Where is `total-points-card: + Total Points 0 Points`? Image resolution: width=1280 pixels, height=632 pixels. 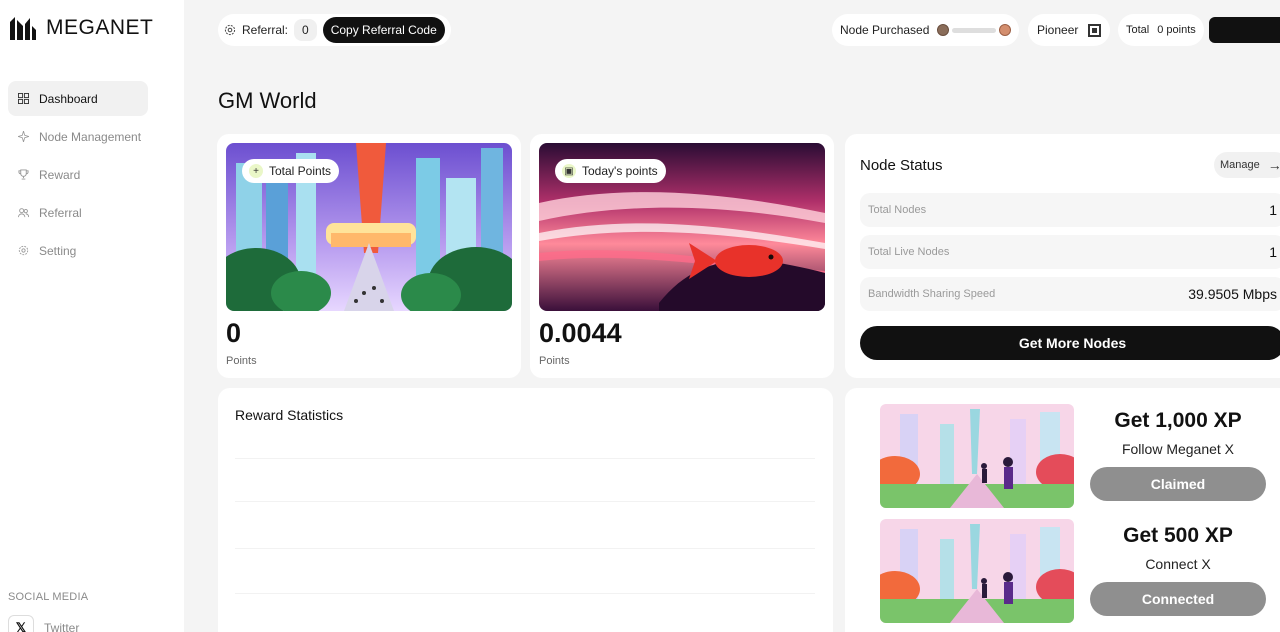 total-points-card: + Total Points 0 Points is located at coordinates (369, 256).